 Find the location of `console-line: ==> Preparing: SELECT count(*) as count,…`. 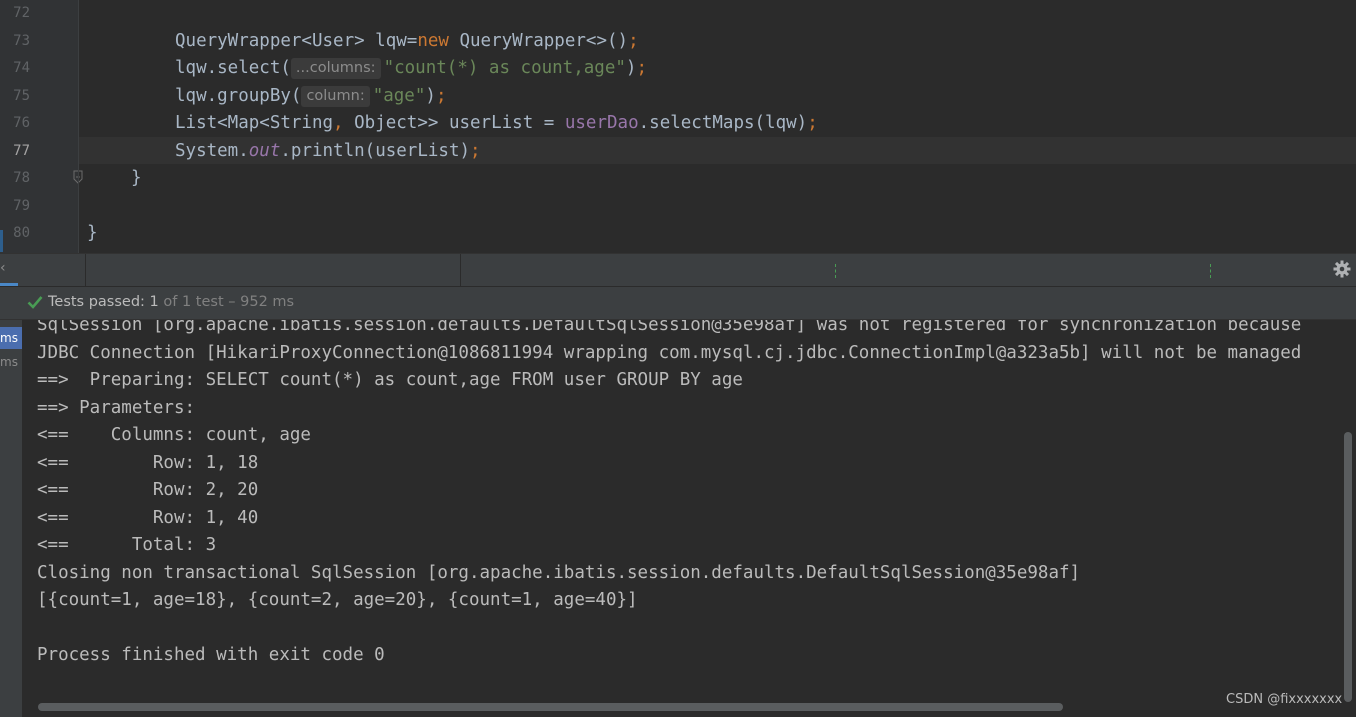

console-line: ==> Preparing: SELECT count(*) as count,… is located at coordinates (390, 380).